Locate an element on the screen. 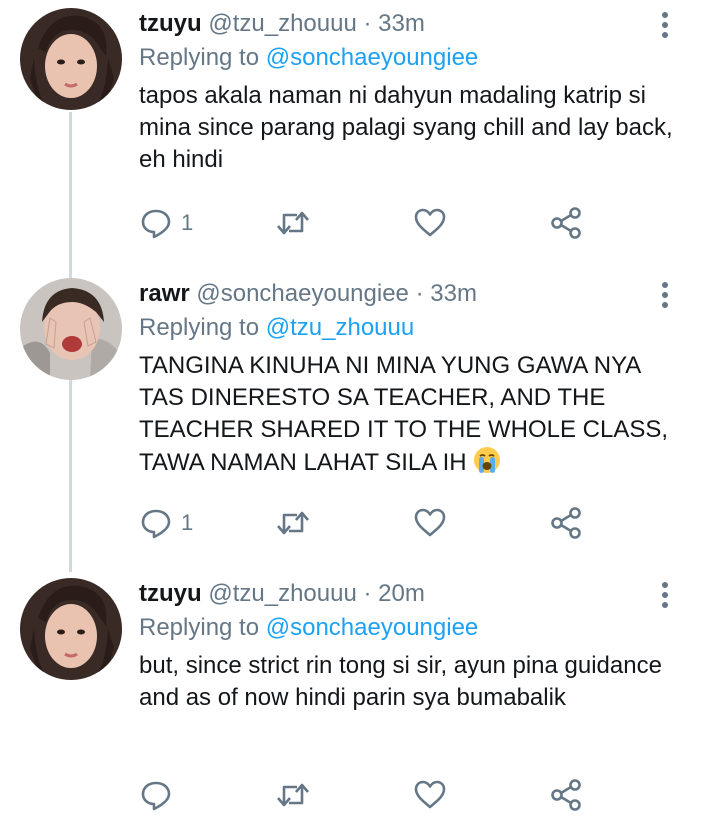  timestamp: 20m is located at coordinates (401, 593).